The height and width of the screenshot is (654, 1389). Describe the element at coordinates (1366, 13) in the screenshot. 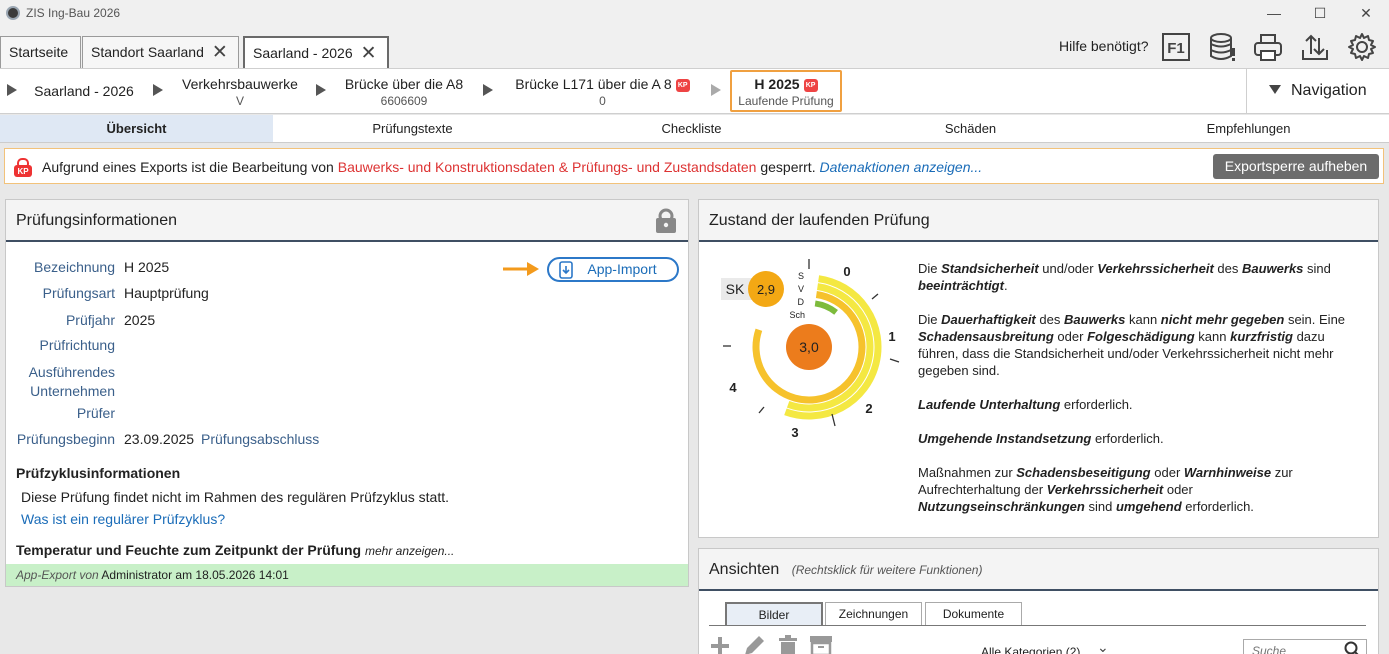

I see `close-window-button: ✕` at that location.